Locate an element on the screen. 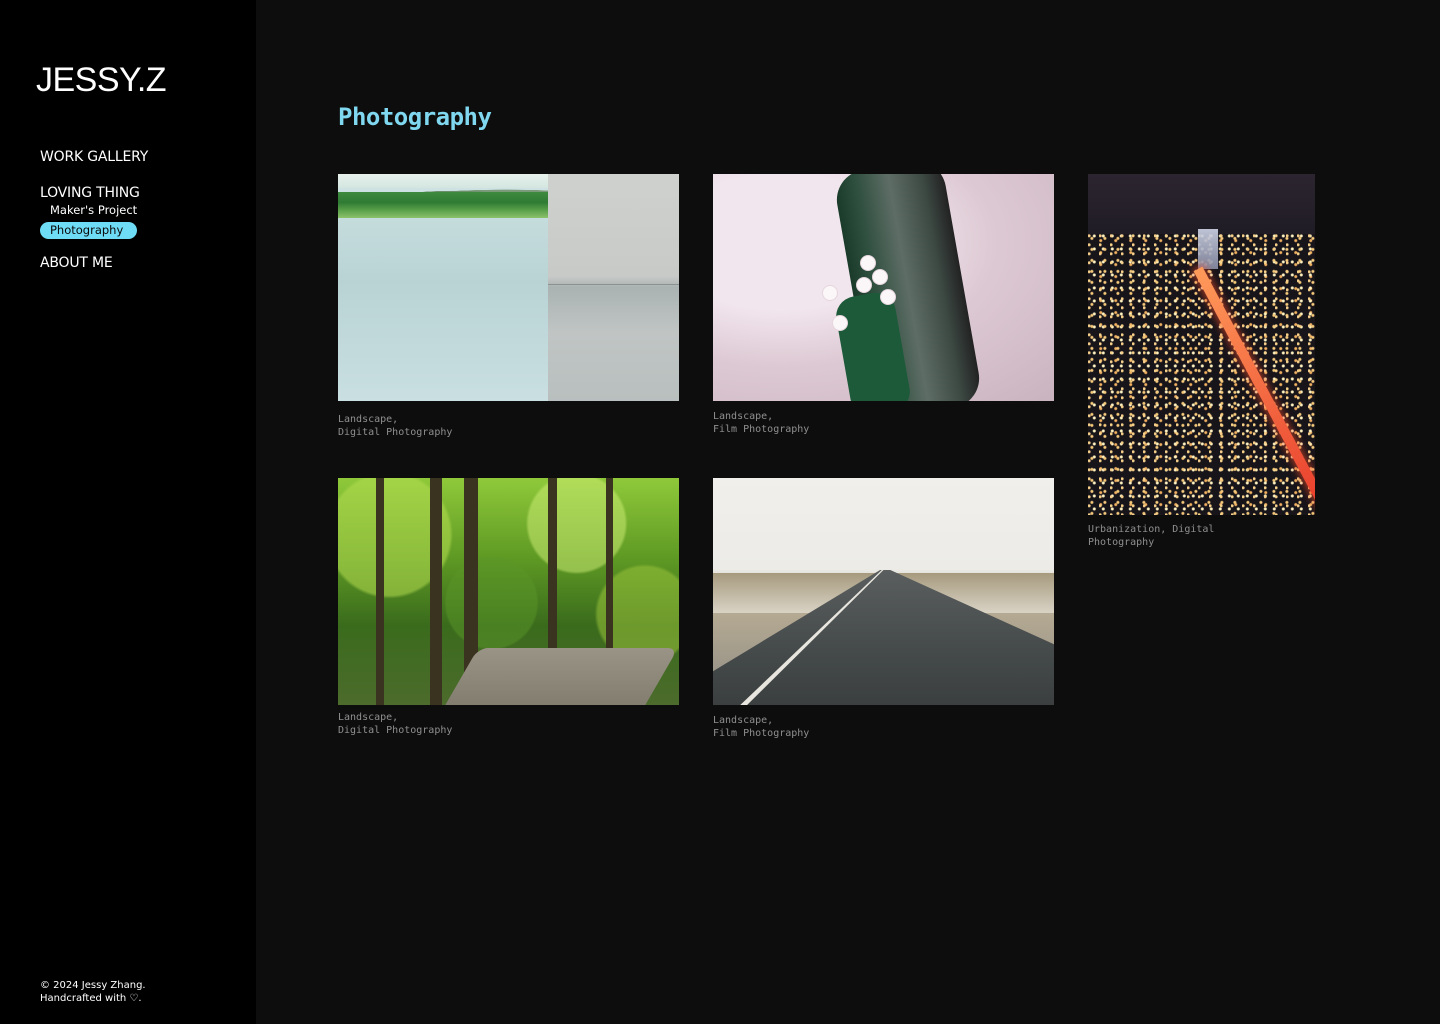 Image resolution: width=1440 pixels, height=1024 pixels. copyright-text: © 2024 Jessy Zhang. is located at coordinates (93, 985).